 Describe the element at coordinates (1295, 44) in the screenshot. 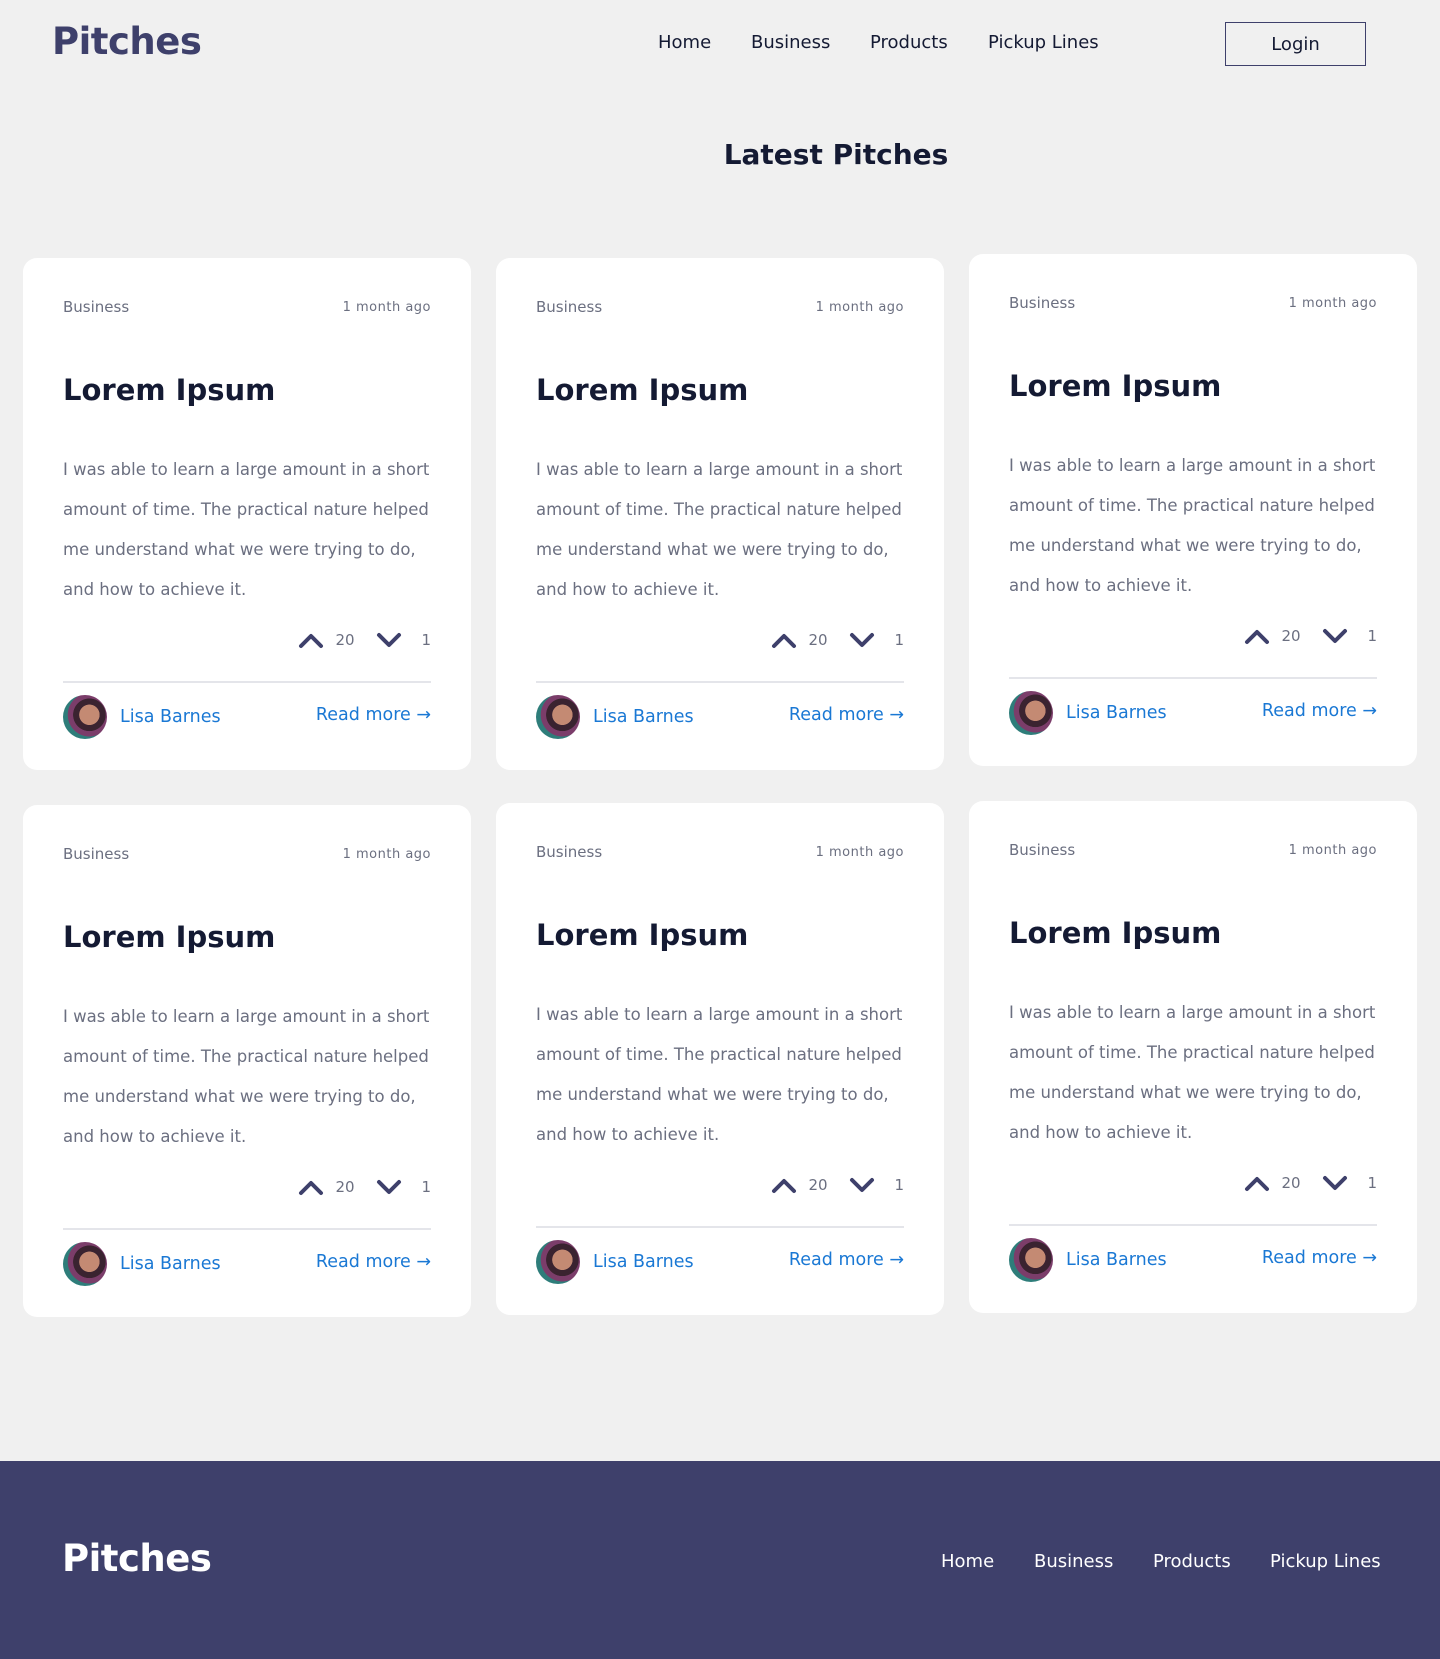

I see `login-button: Login` at that location.